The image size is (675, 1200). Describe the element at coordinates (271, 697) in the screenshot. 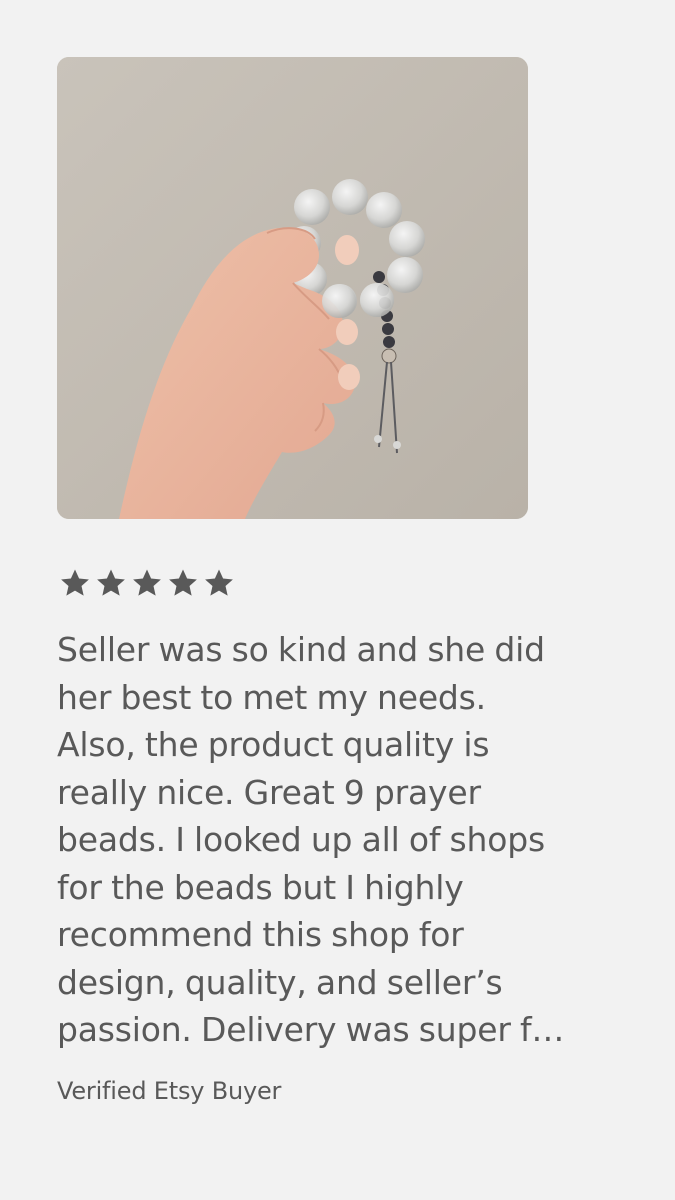

I see `review-text-line: her best to met my needs.` at that location.